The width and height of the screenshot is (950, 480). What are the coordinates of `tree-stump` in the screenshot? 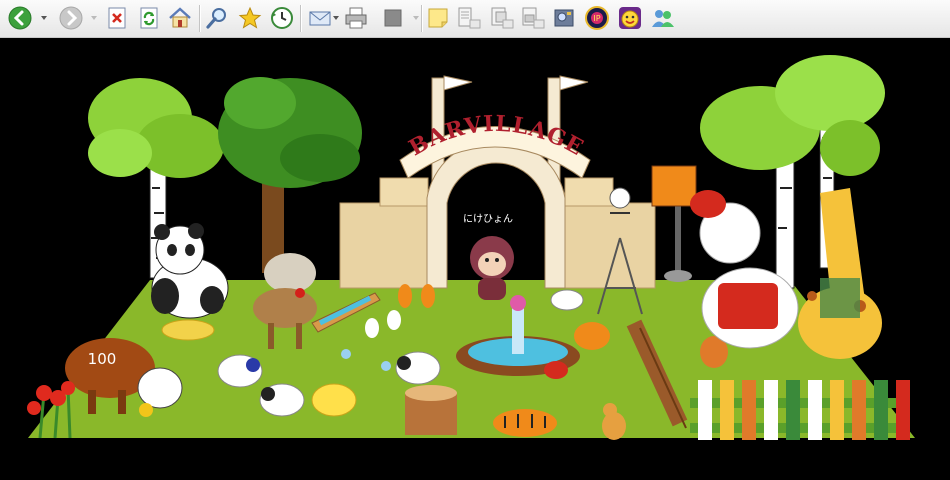 It's located at (431, 410).